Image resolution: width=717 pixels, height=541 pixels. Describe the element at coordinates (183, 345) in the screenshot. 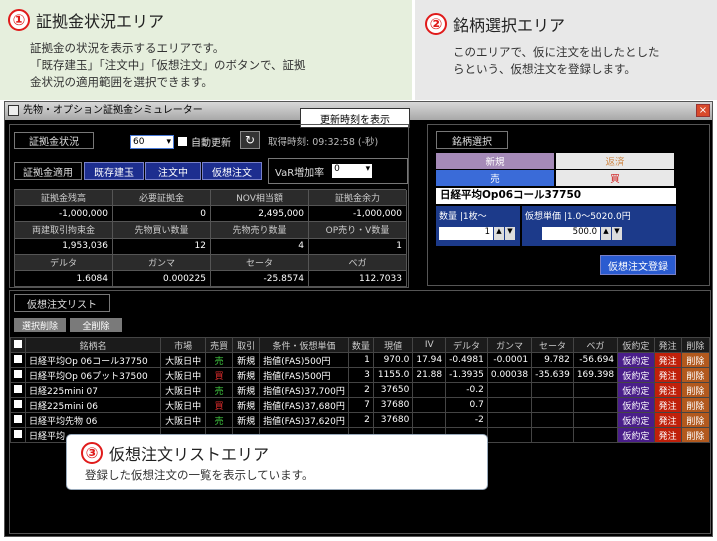

I see `column-header: 市場` at that location.